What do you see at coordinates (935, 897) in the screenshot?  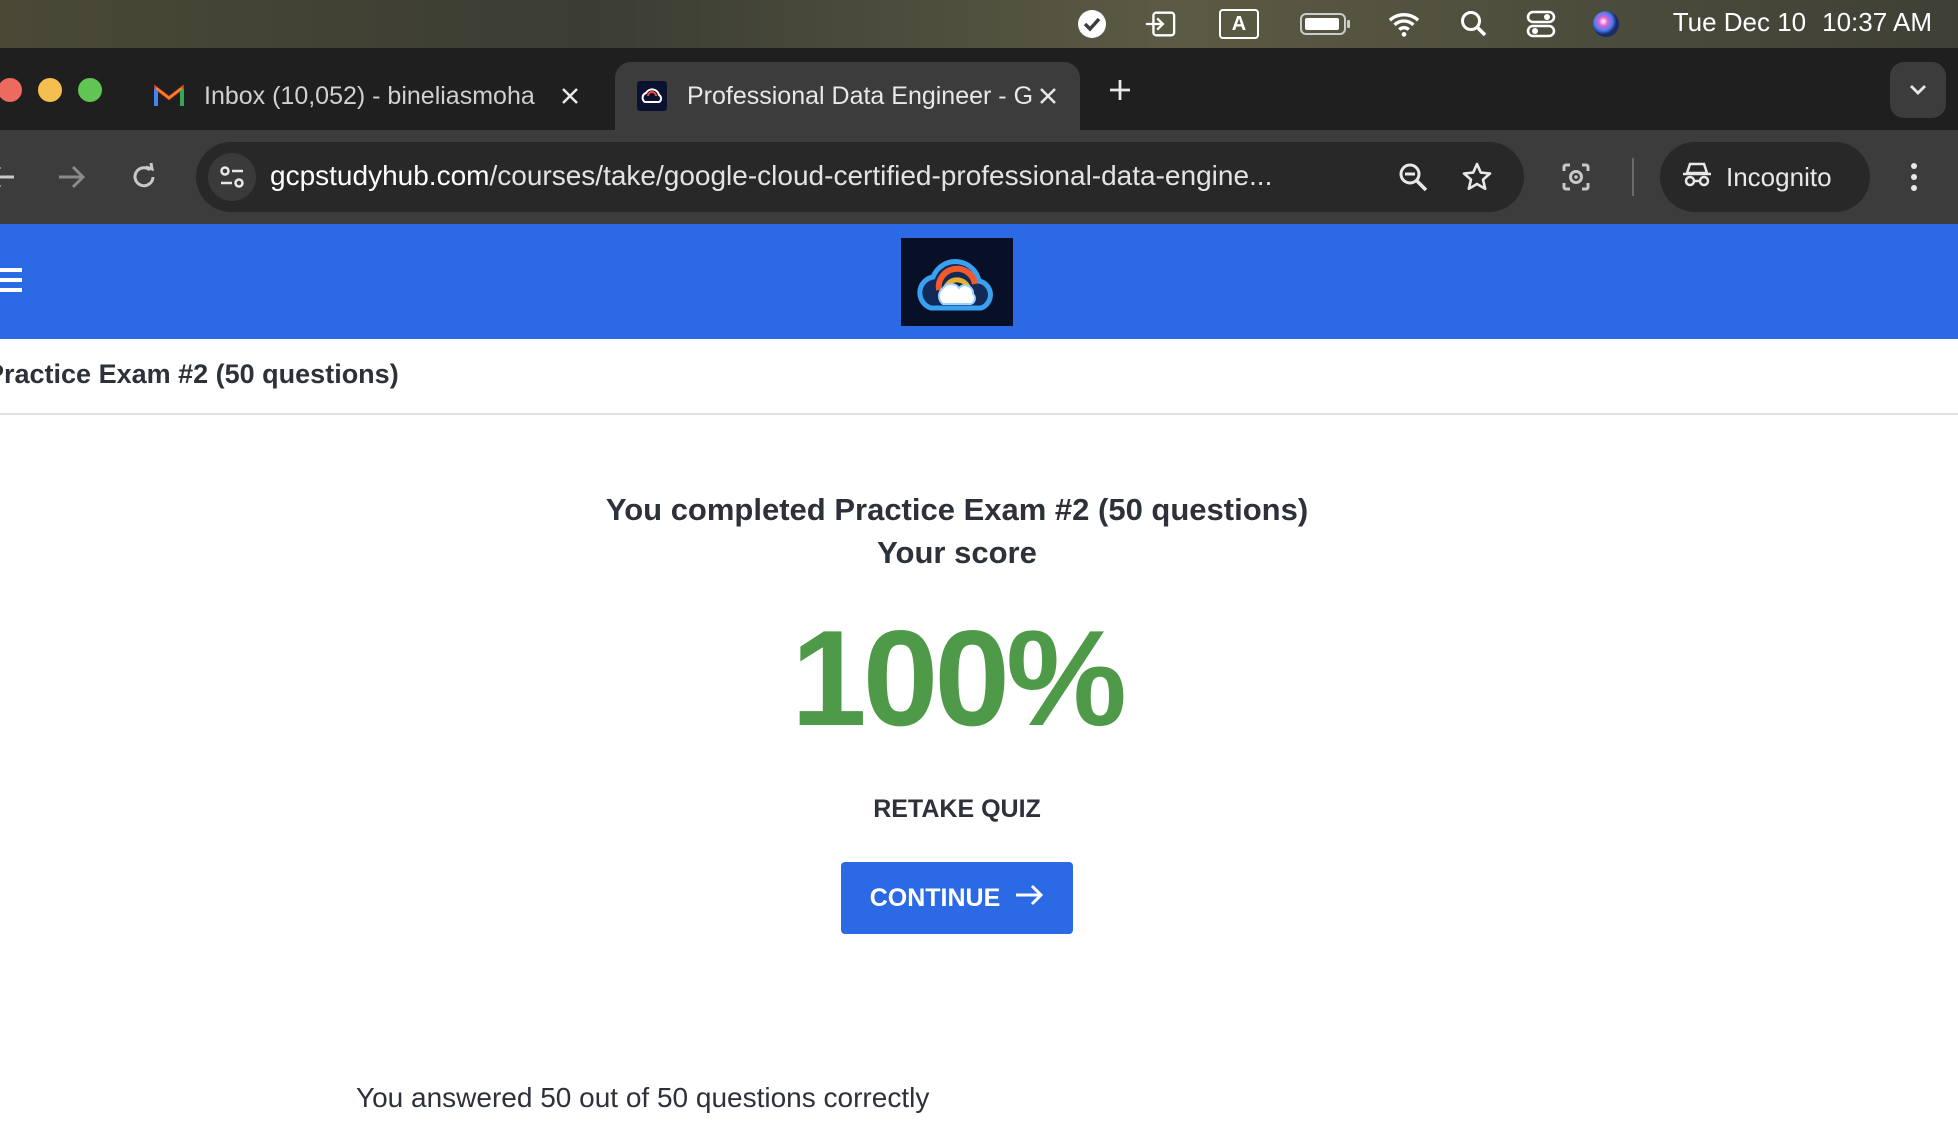 I see `continue-label: CONTINUE` at bounding box center [935, 897].